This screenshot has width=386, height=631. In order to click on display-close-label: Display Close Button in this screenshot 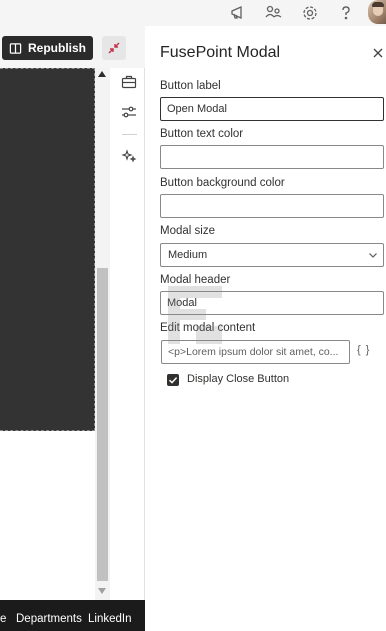, I will do `click(238, 379)`.